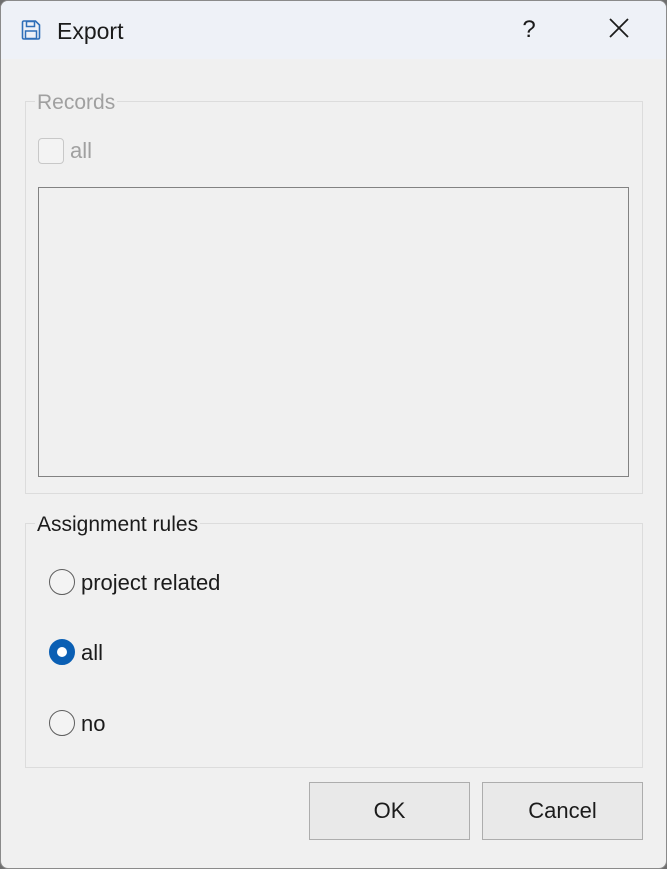 This screenshot has width=667, height=869. What do you see at coordinates (81, 151) in the screenshot?
I see `all-records-checkbox-label: all` at bounding box center [81, 151].